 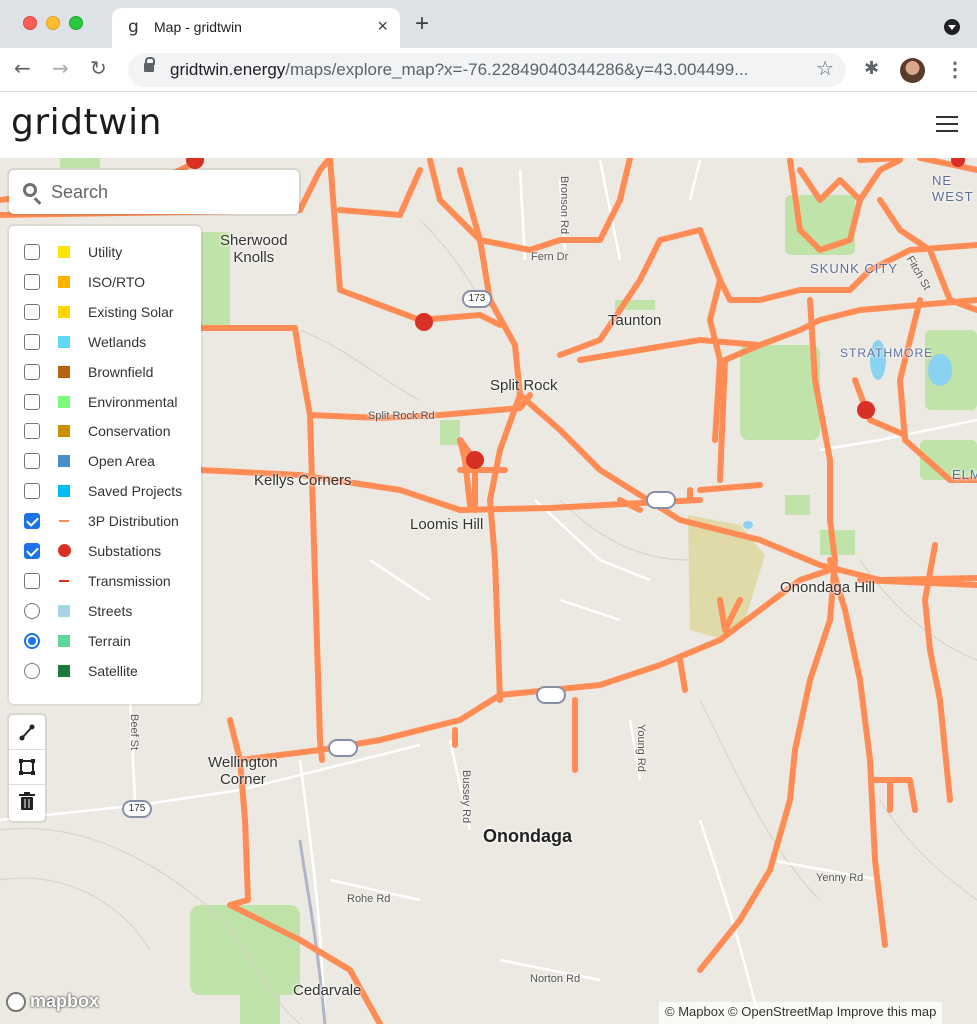 I want to click on line-draw-button, so click(x=27, y=732).